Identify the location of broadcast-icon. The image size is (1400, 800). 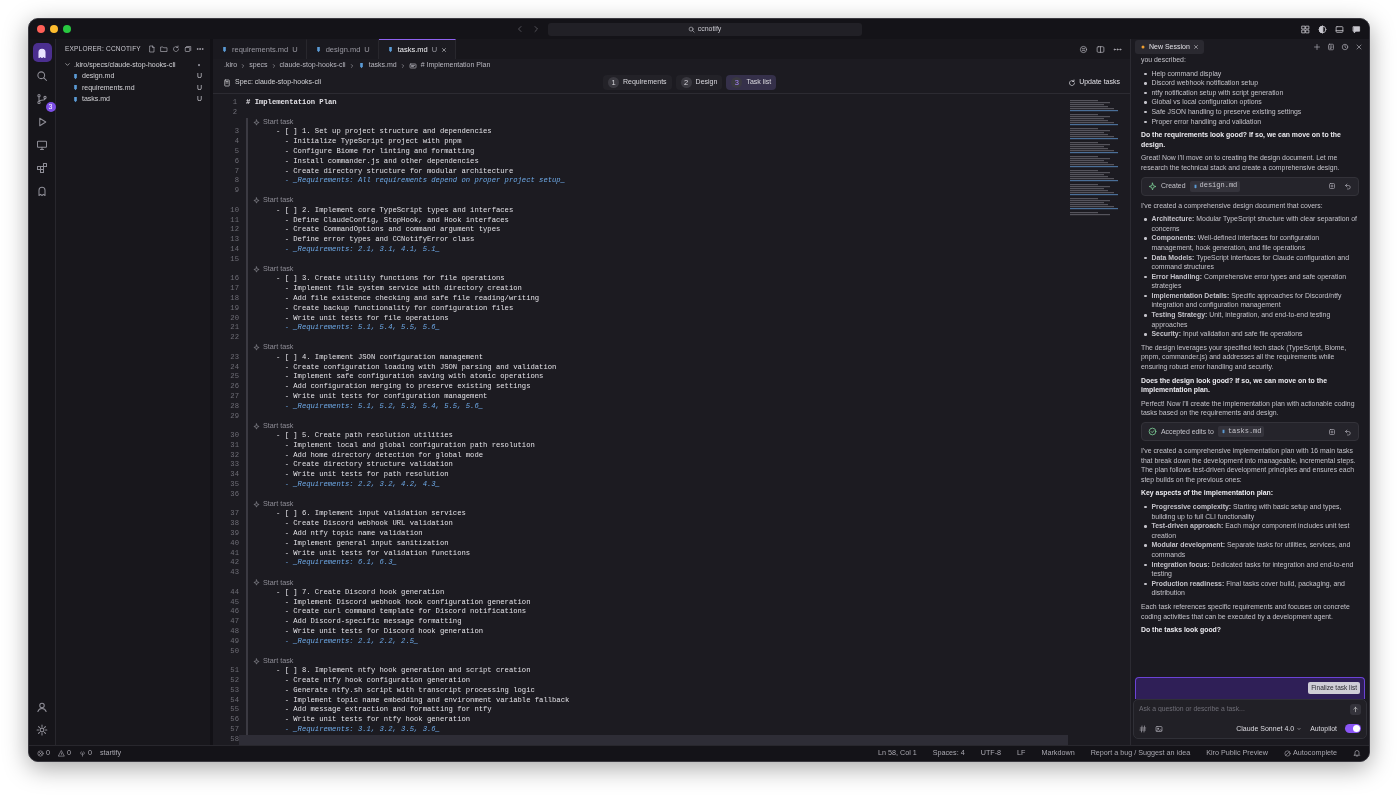
(82, 753).